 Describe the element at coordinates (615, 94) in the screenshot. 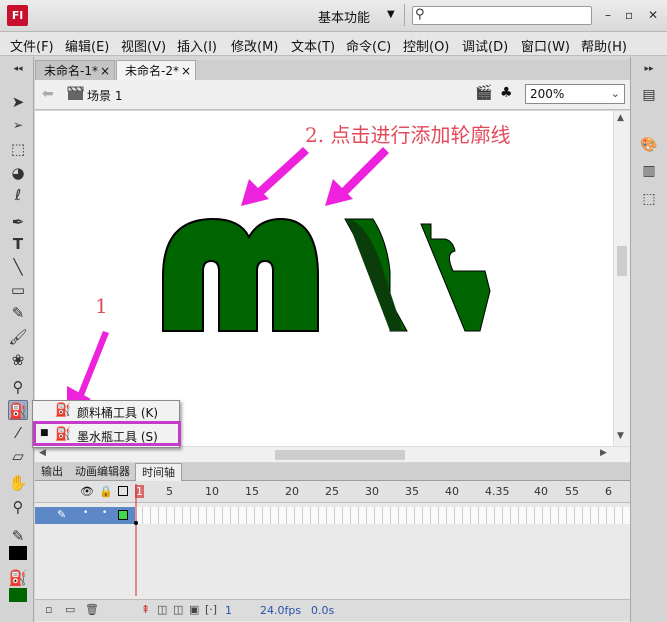

I see `chevron-down-icon: ⌄` at that location.